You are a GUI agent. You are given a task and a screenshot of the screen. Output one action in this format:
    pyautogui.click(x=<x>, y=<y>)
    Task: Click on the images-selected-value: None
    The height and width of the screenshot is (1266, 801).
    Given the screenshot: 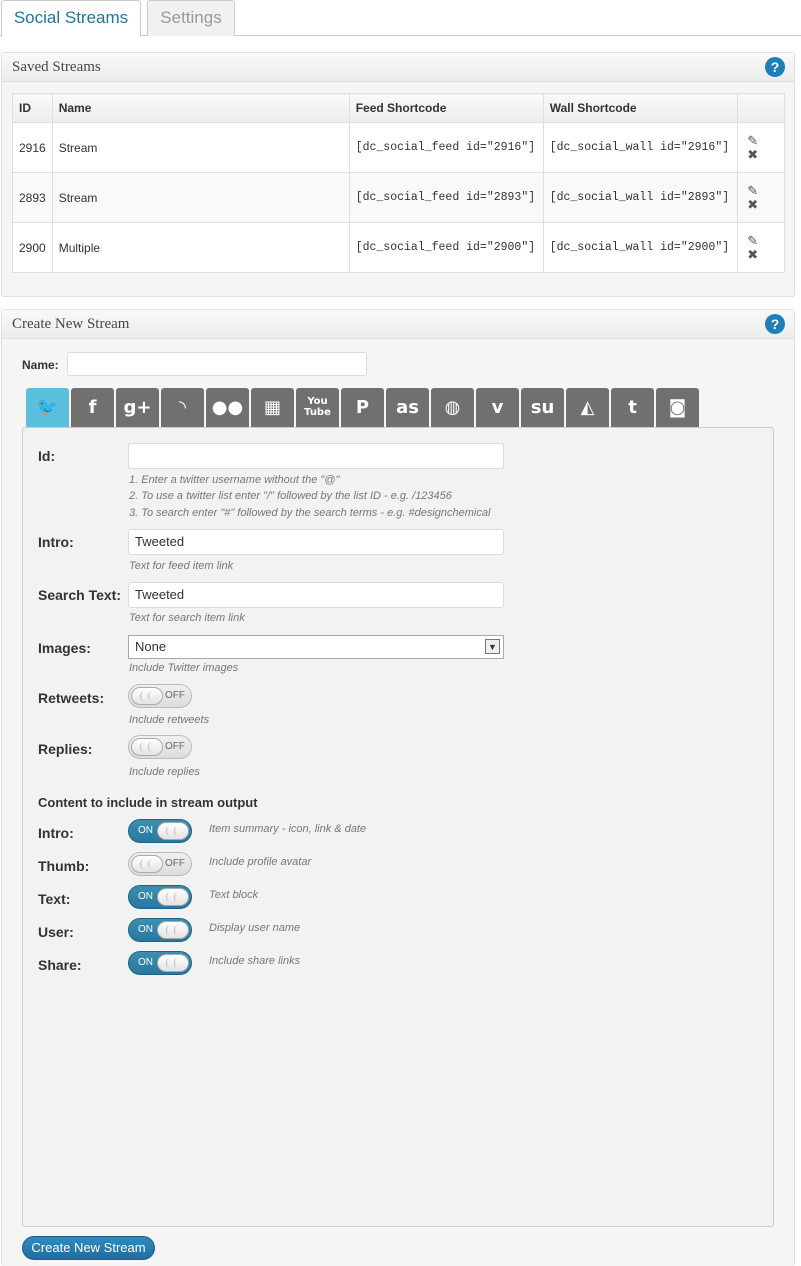 What is the action you would take?
    pyautogui.click(x=150, y=646)
    